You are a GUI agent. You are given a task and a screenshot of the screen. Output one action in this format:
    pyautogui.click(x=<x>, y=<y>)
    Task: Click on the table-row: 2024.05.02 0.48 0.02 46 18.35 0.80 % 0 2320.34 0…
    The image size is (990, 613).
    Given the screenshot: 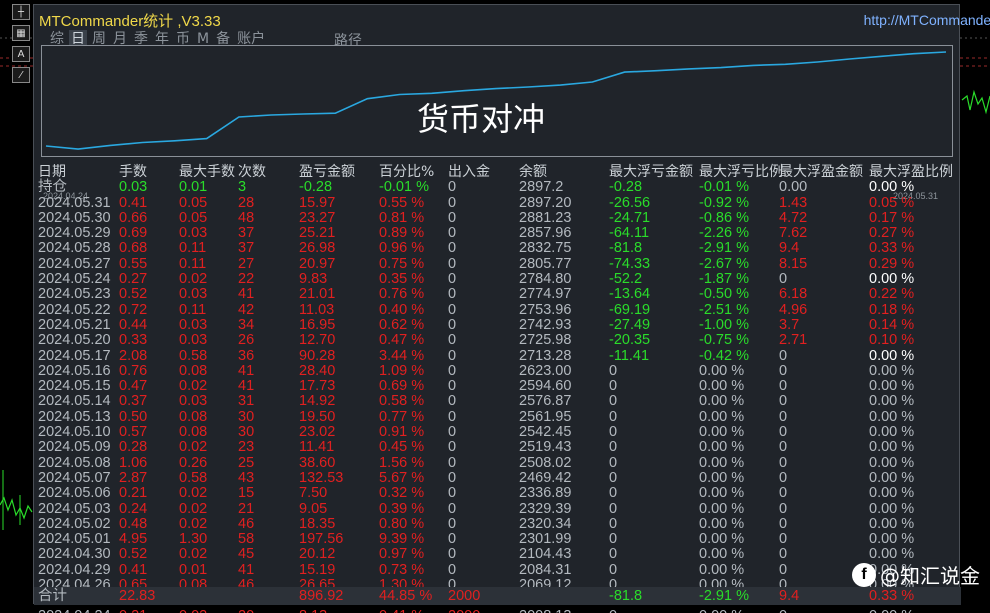 What is the action you would take?
    pyautogui.click(x=497, y=523)
    